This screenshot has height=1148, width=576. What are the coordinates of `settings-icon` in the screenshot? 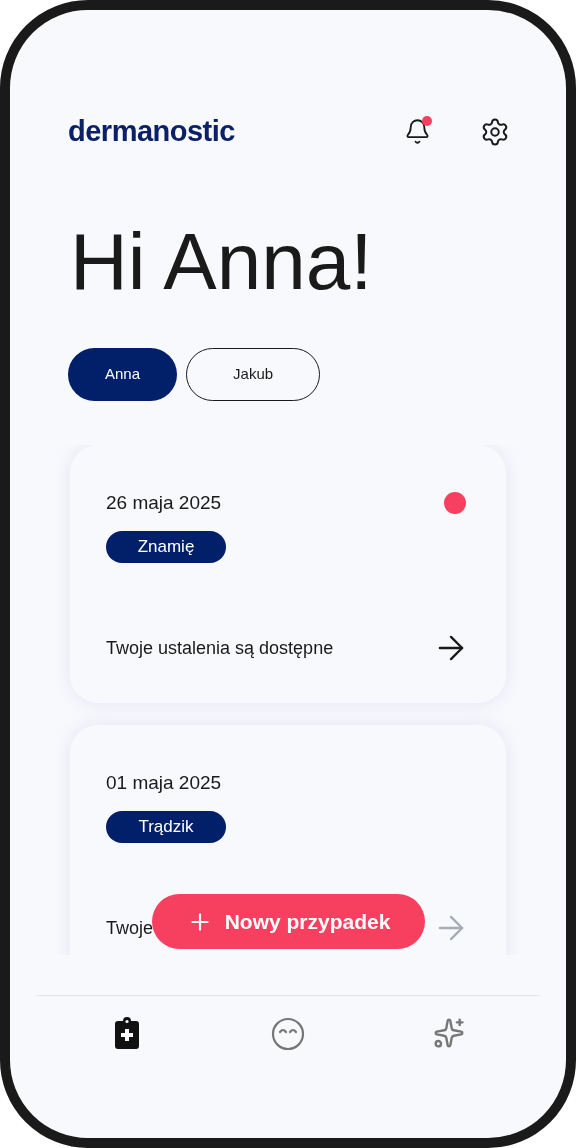 It's located at (495, 131).